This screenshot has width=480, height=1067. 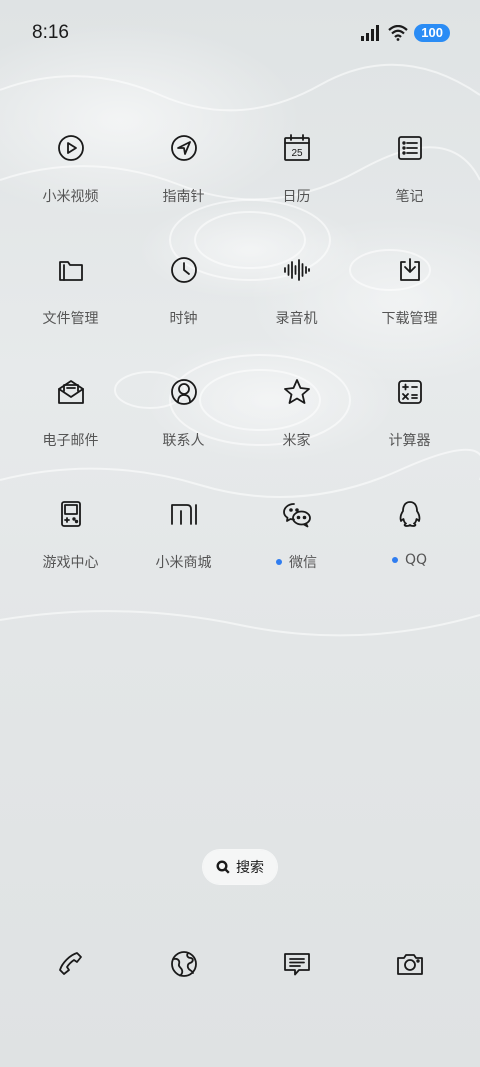 I want to click on app-email: 电子邮件, so click(x=70, y=433).